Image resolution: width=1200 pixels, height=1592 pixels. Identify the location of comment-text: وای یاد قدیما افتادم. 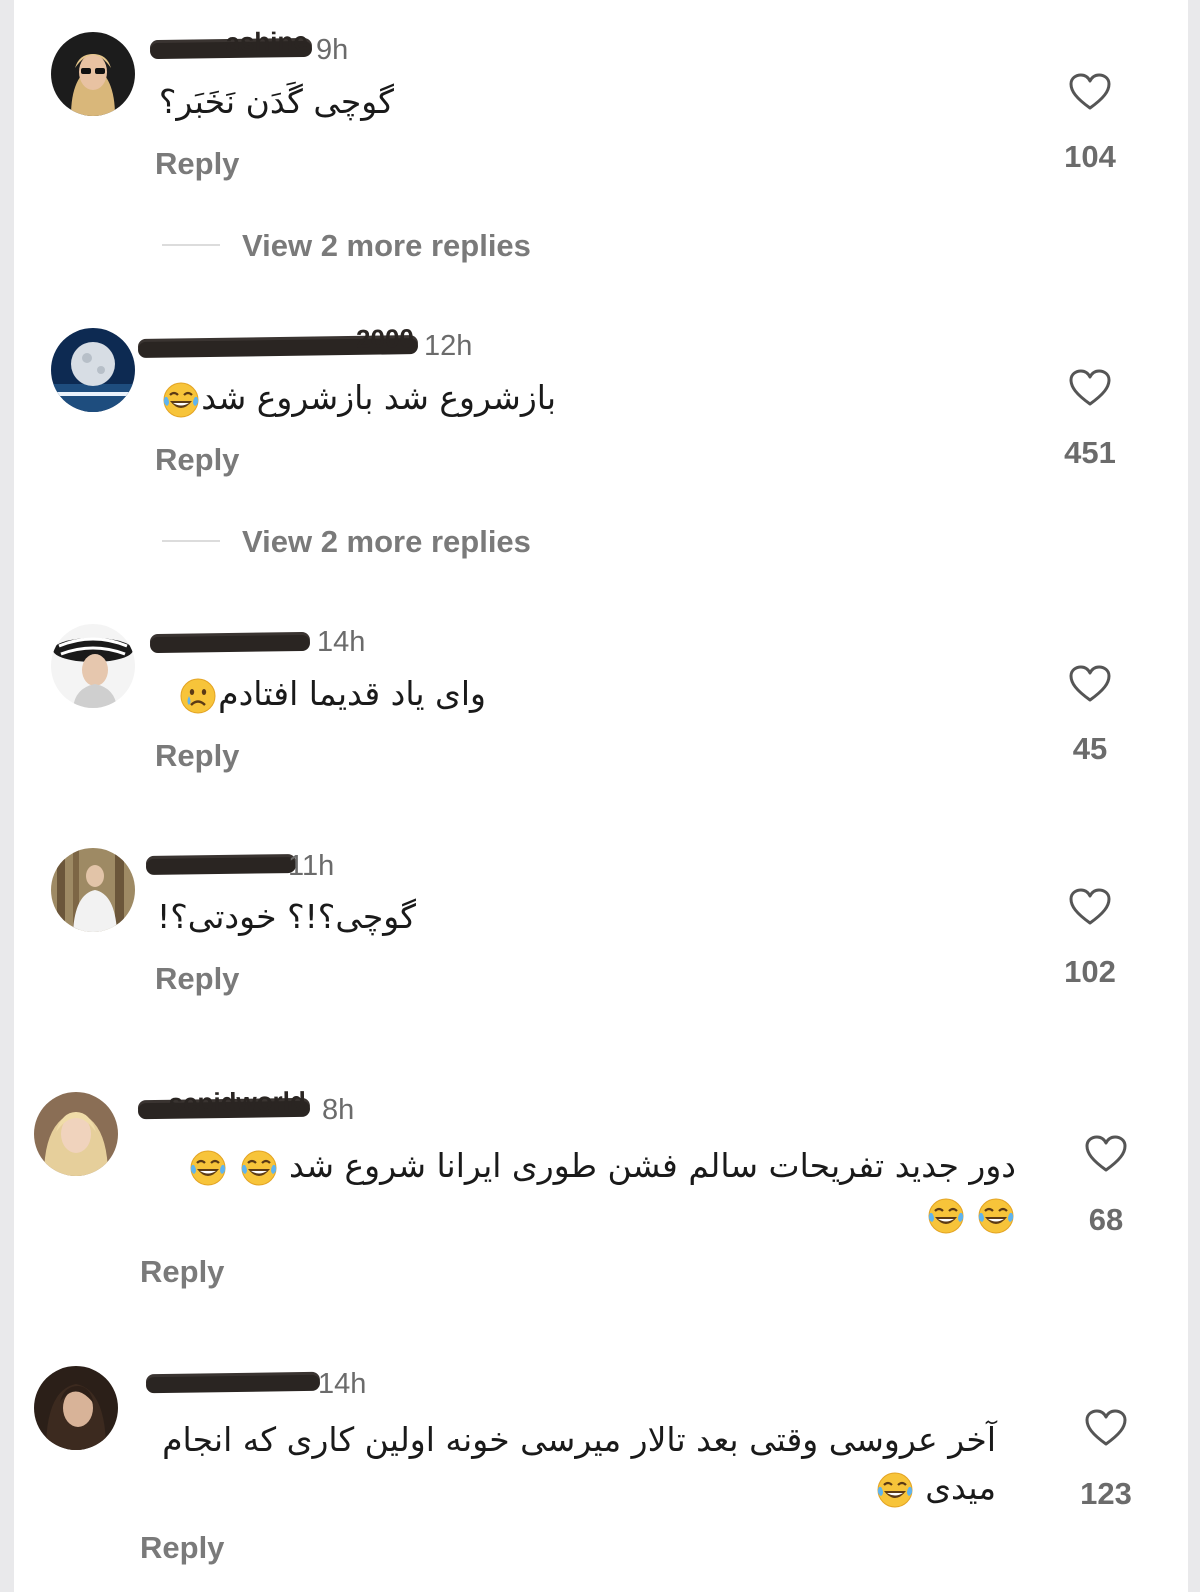
(321, 694).